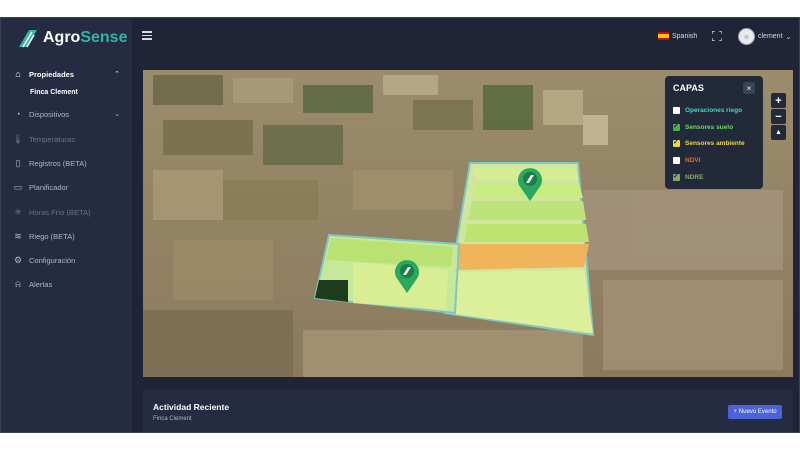  I want to click on layer-ndvi: NDVI, so click(687, 160).